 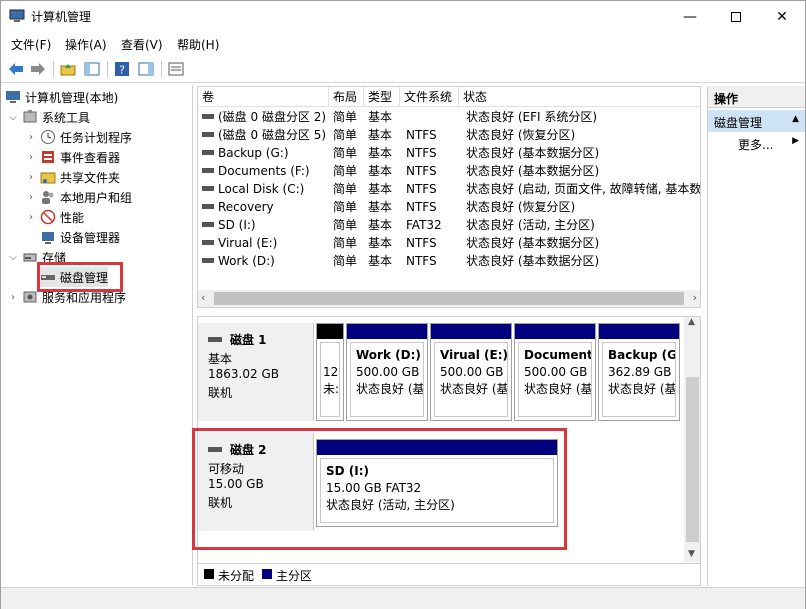 I want to click on forward-button, so click(x=38, y=69).